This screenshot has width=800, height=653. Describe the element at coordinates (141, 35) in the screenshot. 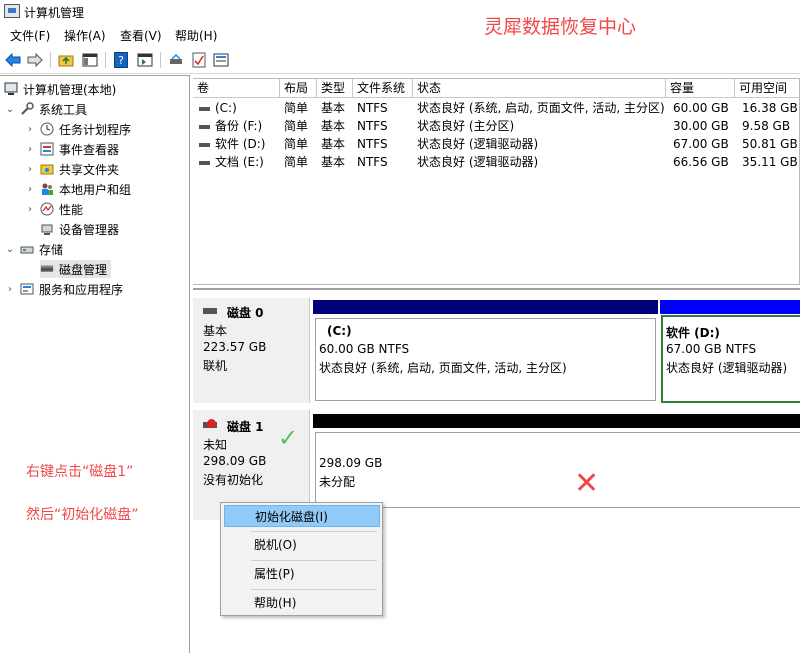

I see `menu-view: 查看(V)` at that location.